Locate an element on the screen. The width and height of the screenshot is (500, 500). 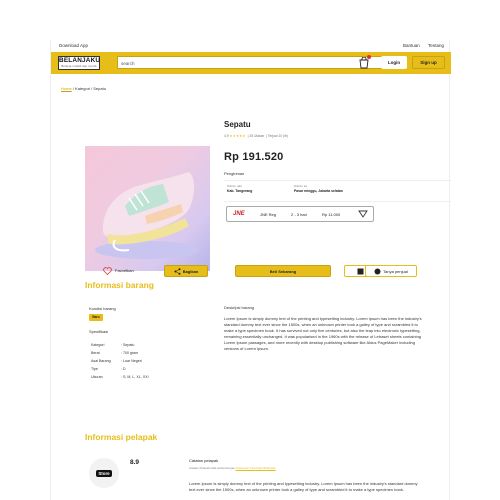
login-button: Login is located at coordinates (394, 62).